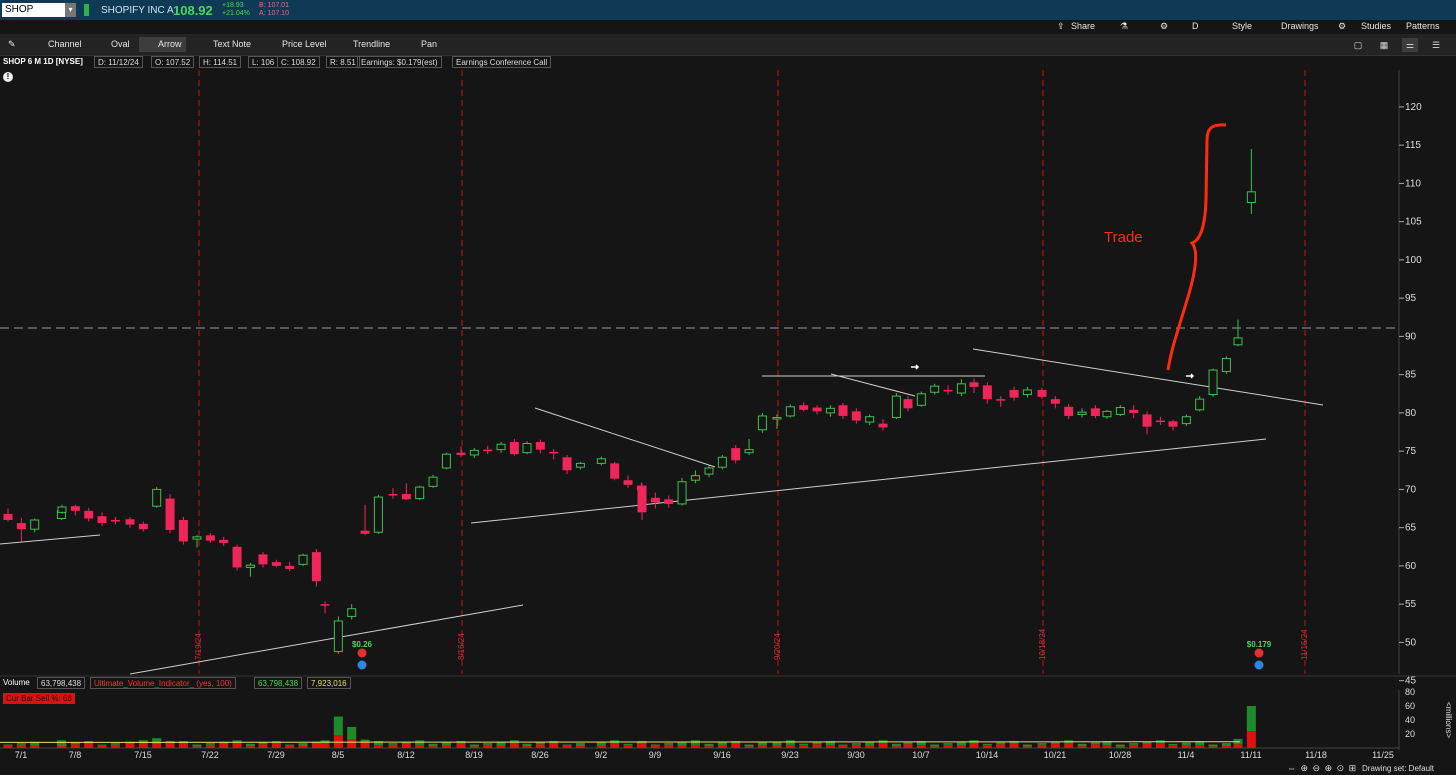 The image size is (1456, 775). Describe the element at coordinates (1123, 237) in the screenshot. I see `trade-annotation-text: Trade` at that location.